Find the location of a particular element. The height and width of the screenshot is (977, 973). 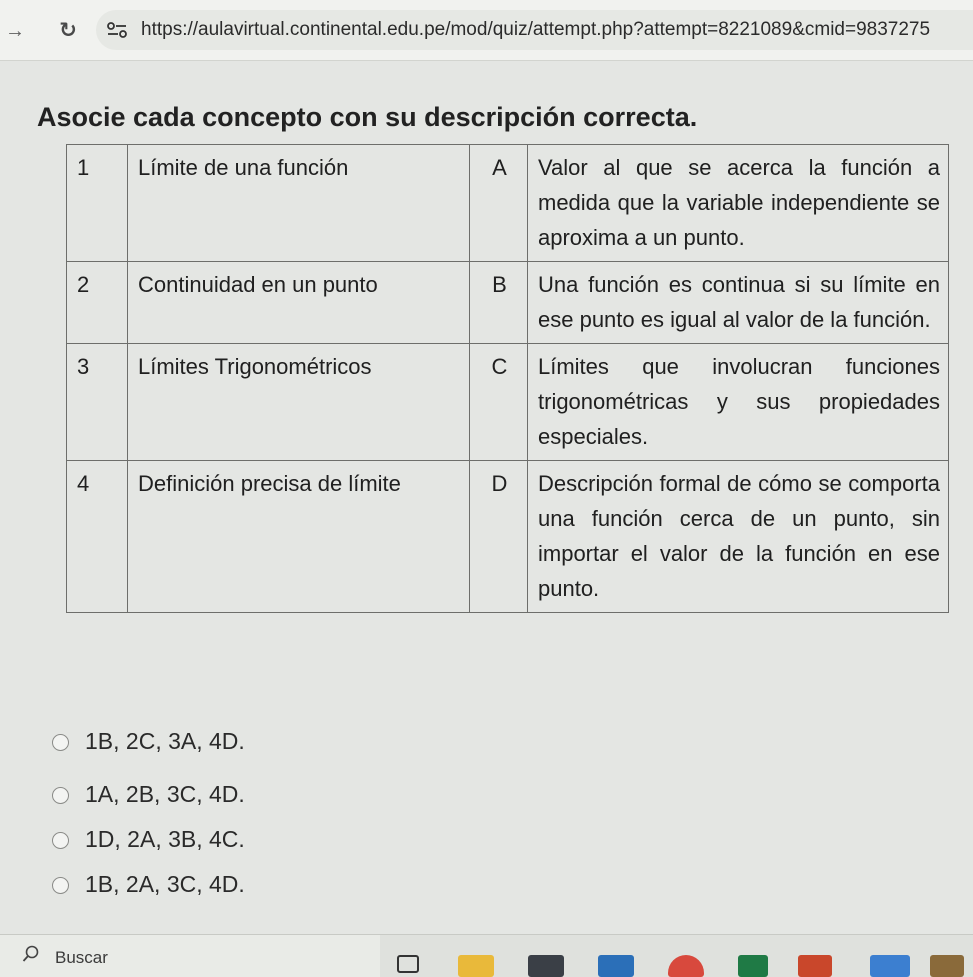

search-placeholder: Buscar is located at coordinates (81, 957).